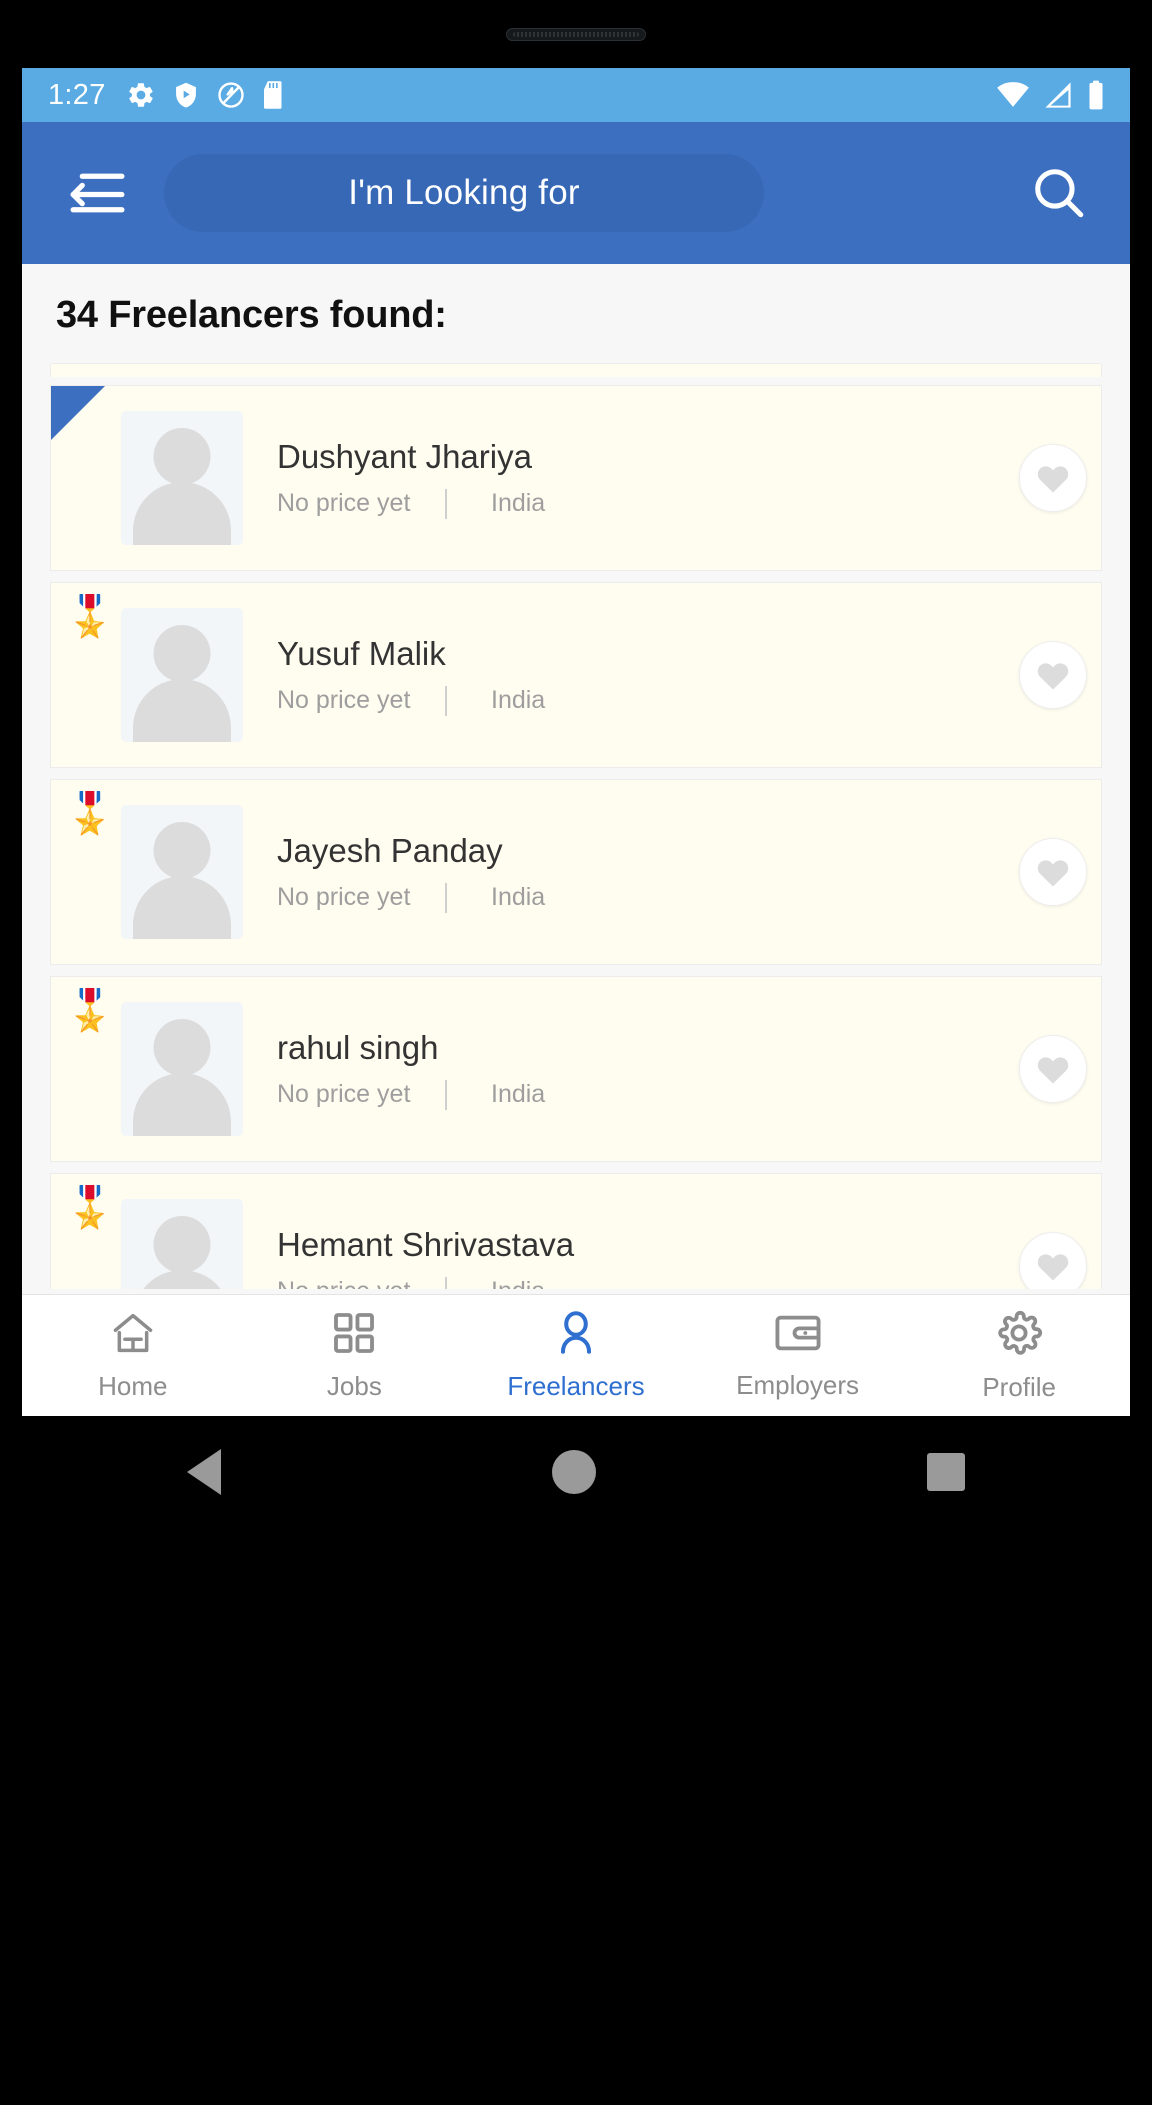  Describe the element at coordinates (361, 653) in the screenshot. I see `freelancer-name: Yusuf Malik` at that location.